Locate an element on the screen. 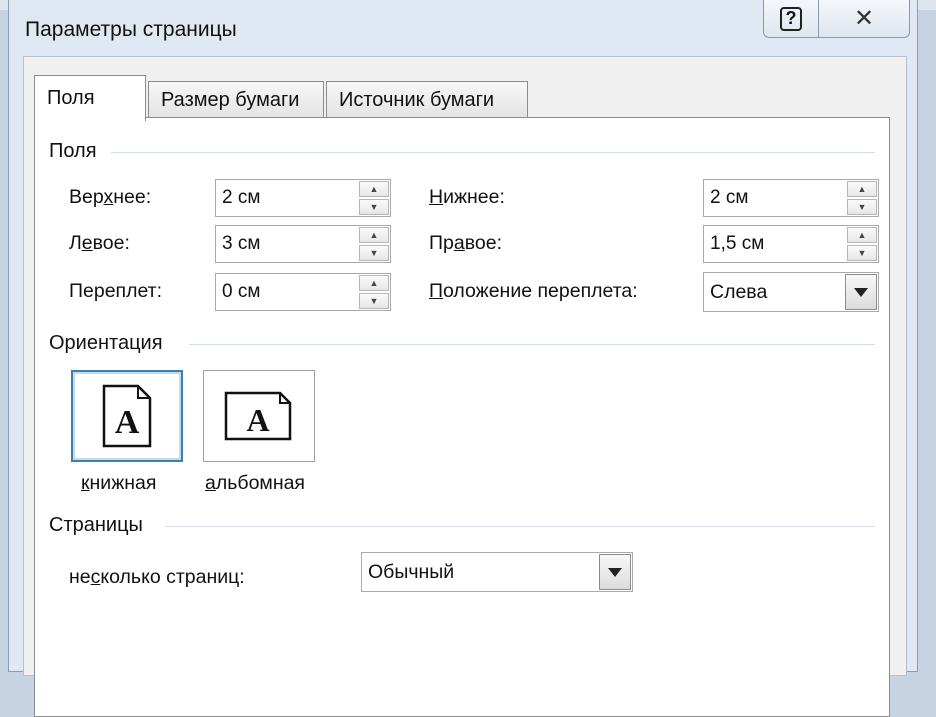  close-button: ✕ is located at coordinates (864, 19).